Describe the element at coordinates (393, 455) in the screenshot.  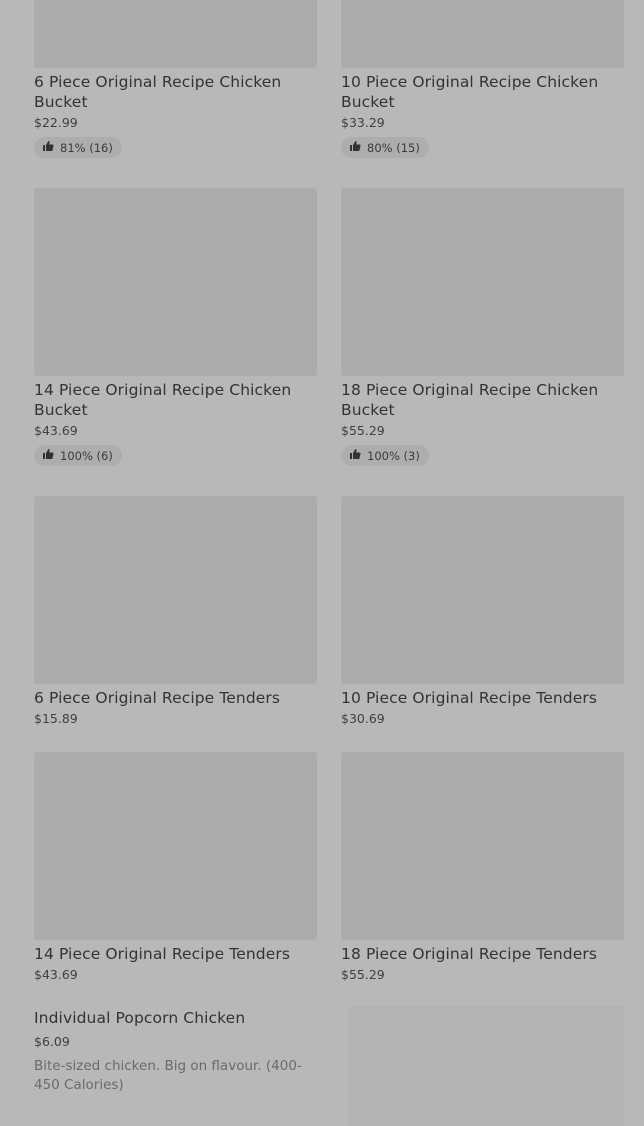
I see `rating-text: 100% (3)` at that location.